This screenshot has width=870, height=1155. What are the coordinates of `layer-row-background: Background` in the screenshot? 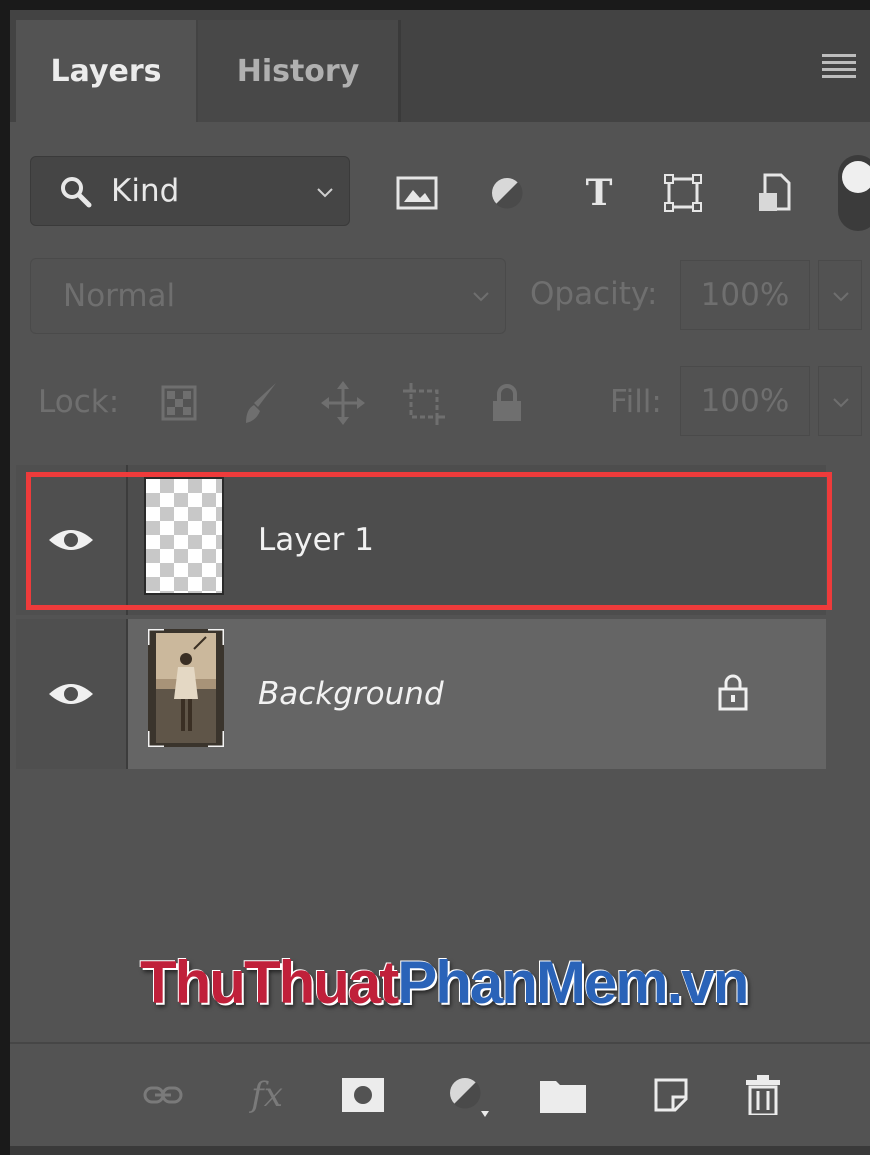 It's located at (421, 694).